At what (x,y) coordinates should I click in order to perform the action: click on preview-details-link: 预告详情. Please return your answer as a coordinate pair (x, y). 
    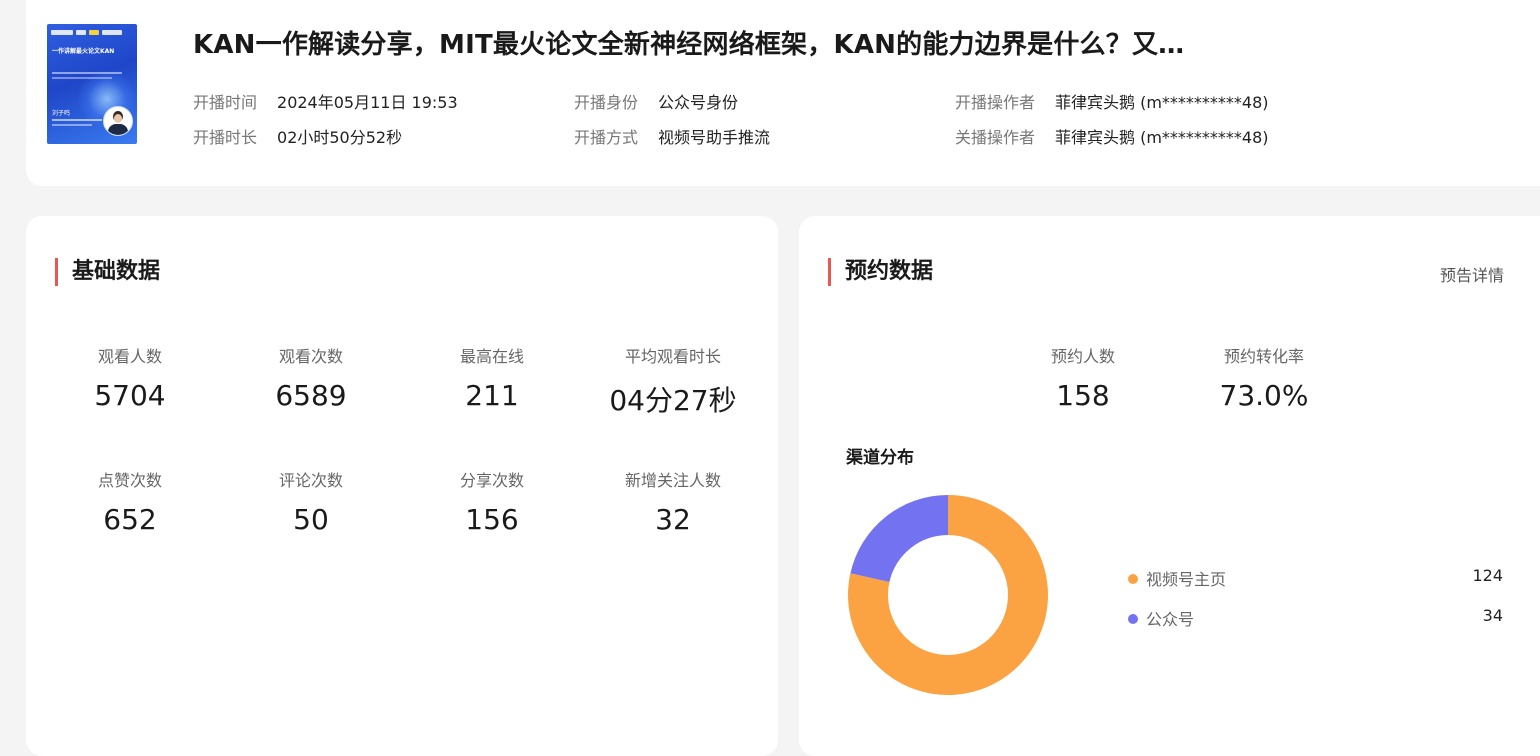
    Looking at the image, I should click on (1472, 274).